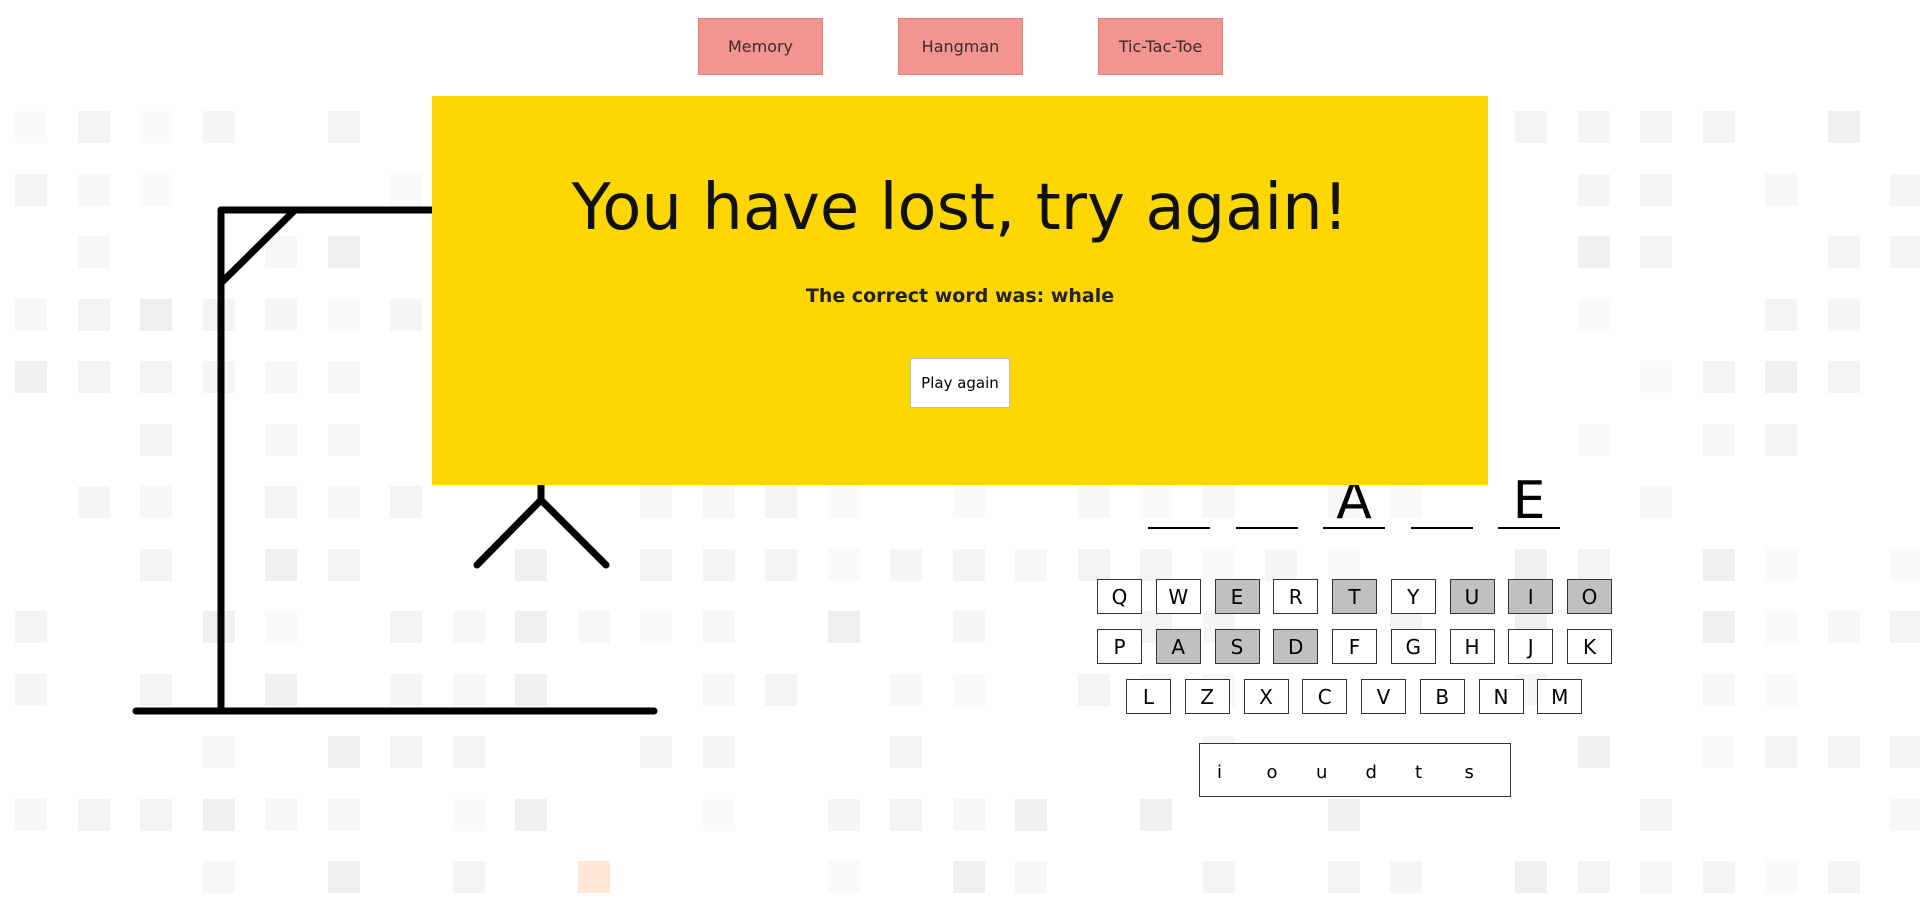  What do you see at coordinates (1472, 596) in the screenshot?
I see `key-u: U` at bounding box center [1472, 596].